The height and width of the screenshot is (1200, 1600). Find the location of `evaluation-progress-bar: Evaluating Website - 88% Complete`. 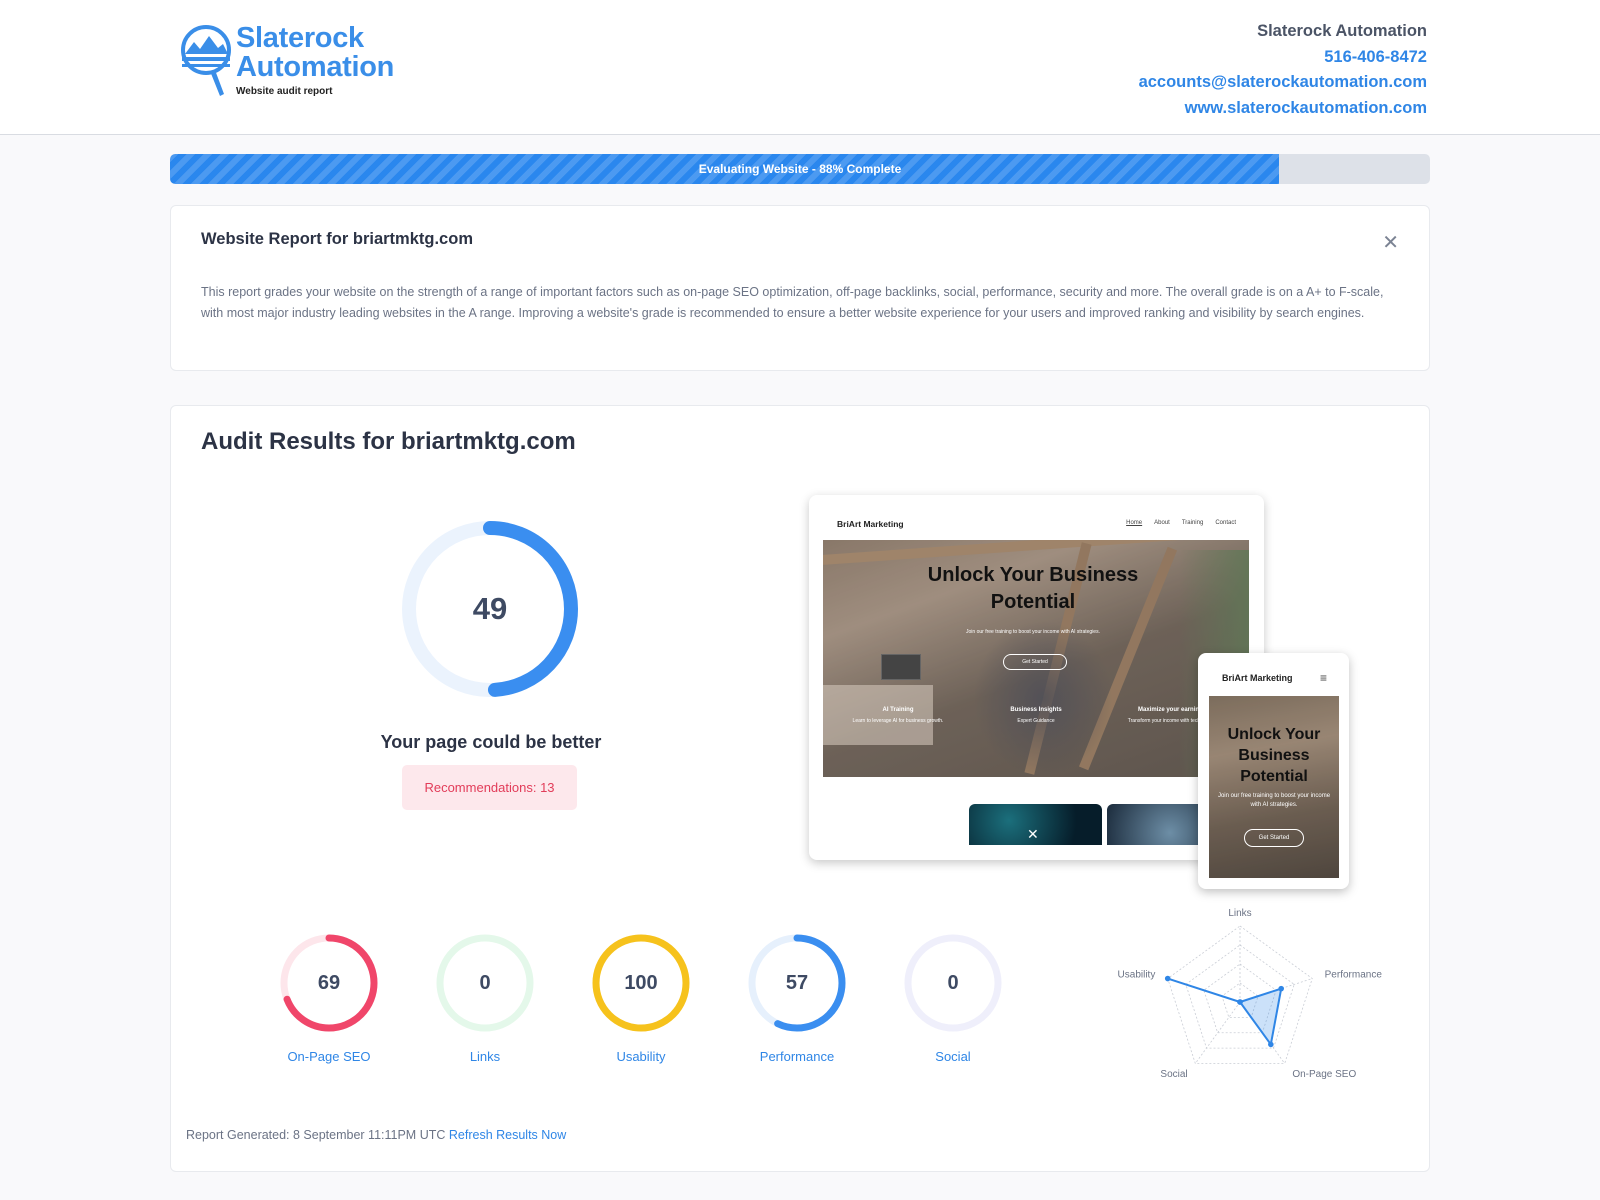

evaluation-progress-bar: Evaluating Website - 88% Complete is located at coordinates (800, 169).